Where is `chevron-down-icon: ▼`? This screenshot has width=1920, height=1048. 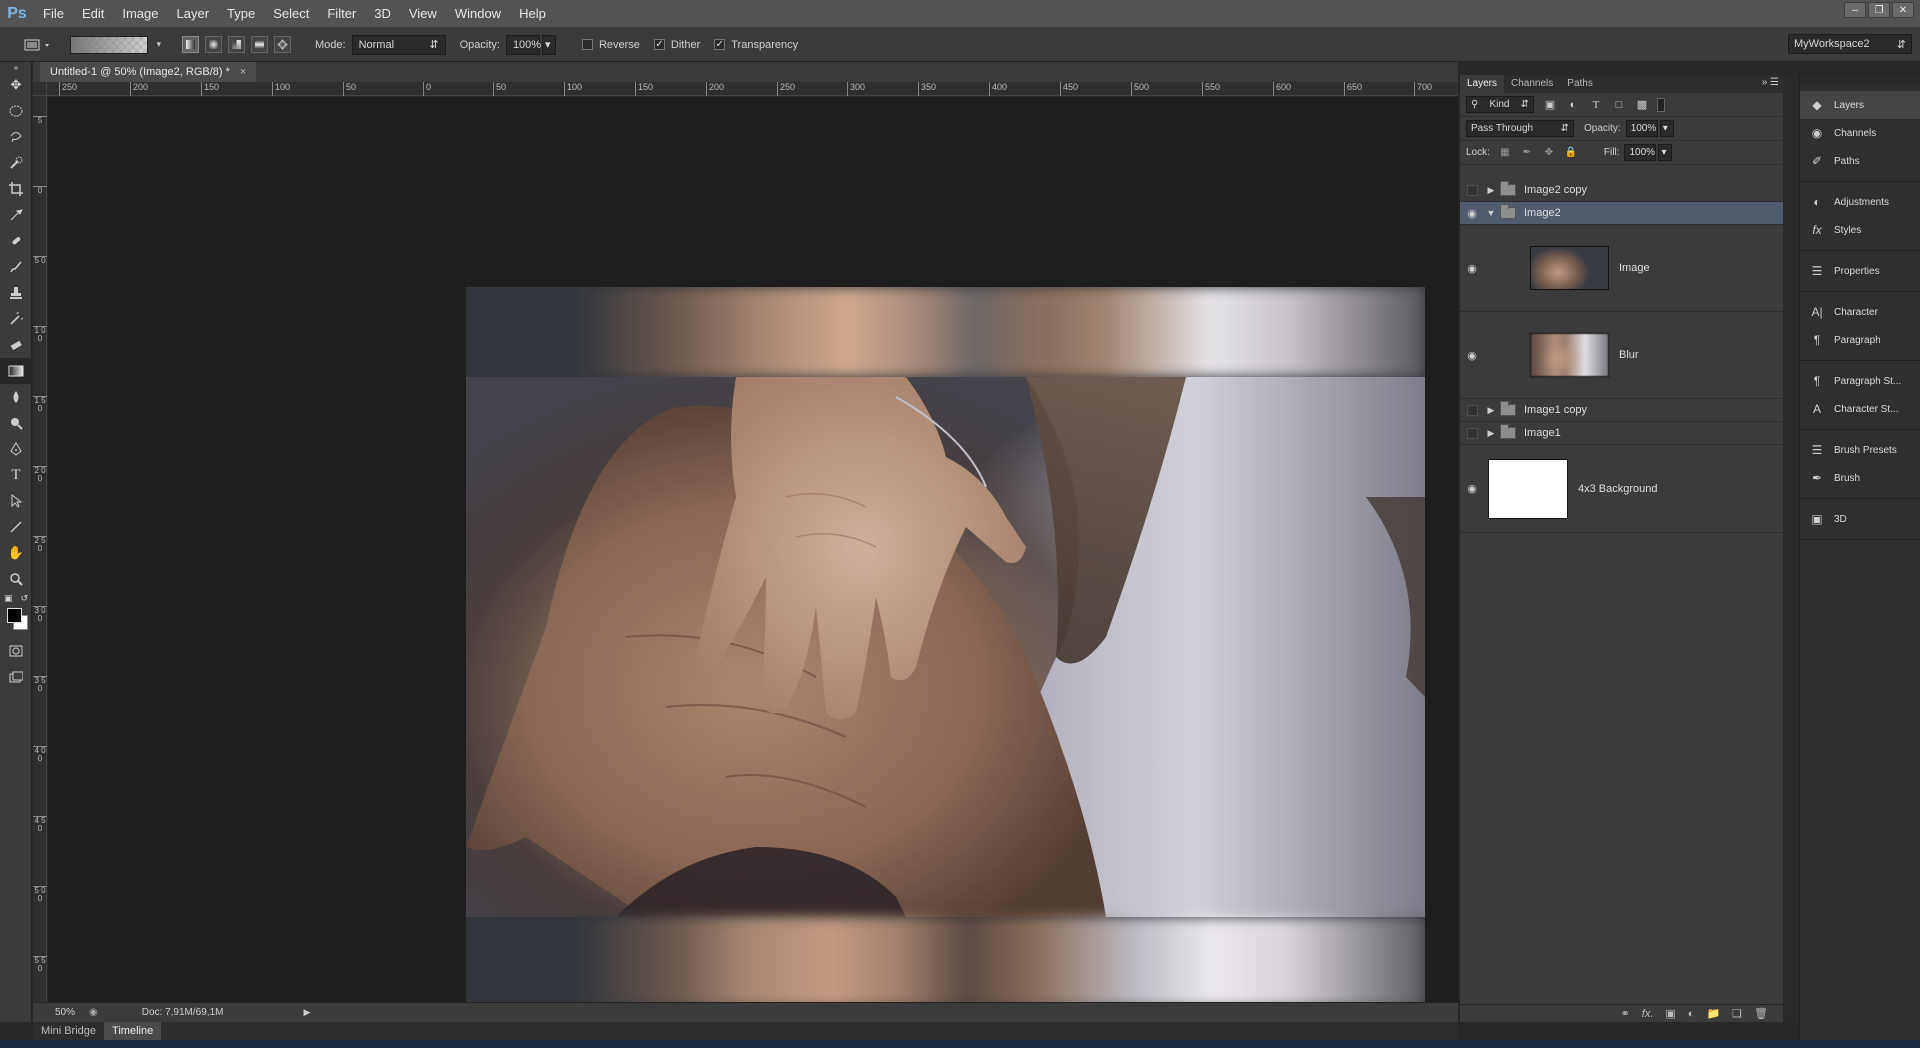 chevron-down-icon: ▼ is located at coordinates (1491, 213).